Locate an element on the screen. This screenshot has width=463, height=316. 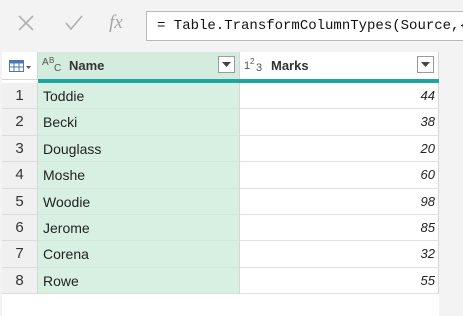
text-type-icon: A B C is located at coordinates (53, 66).